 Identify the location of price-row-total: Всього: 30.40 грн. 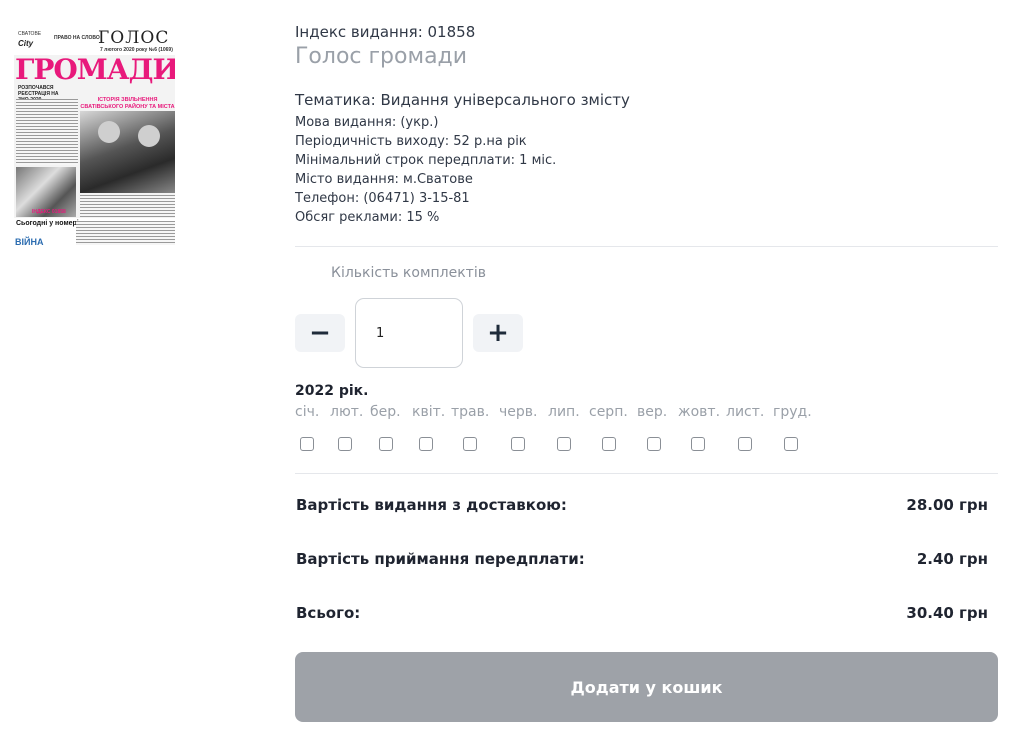
(642, 613).